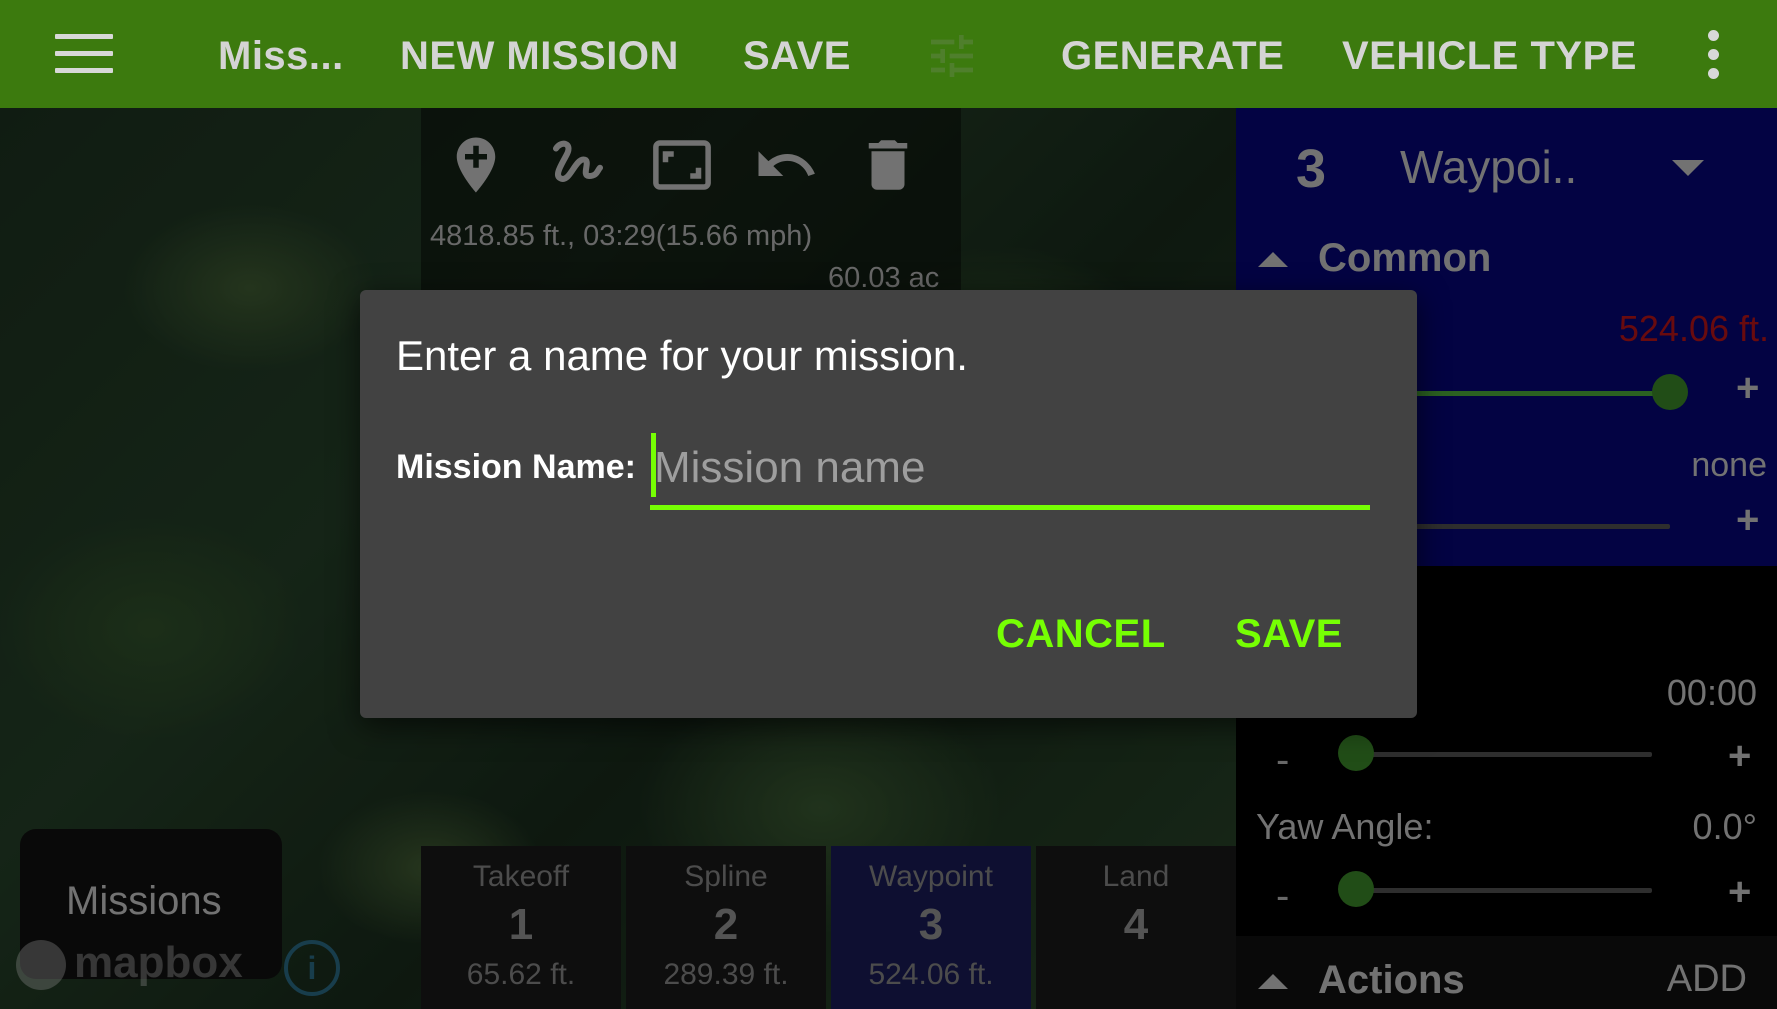  I want to click on mission-stats: 4818.85 ft., 03:29(15.66 mph), so click(621, 236).